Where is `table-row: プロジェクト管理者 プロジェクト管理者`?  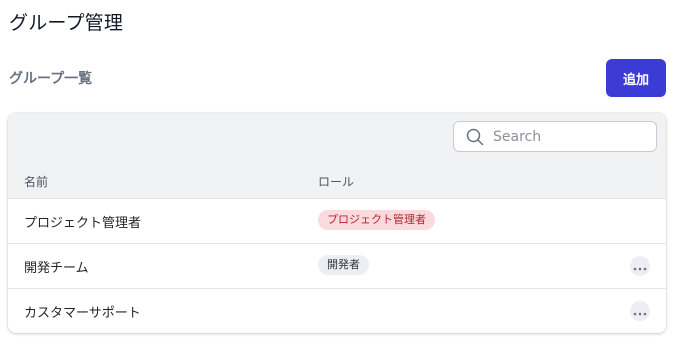
table-row: プロジェクト管理者 プロジェクト管理者 is located at coordinates (337, 221).